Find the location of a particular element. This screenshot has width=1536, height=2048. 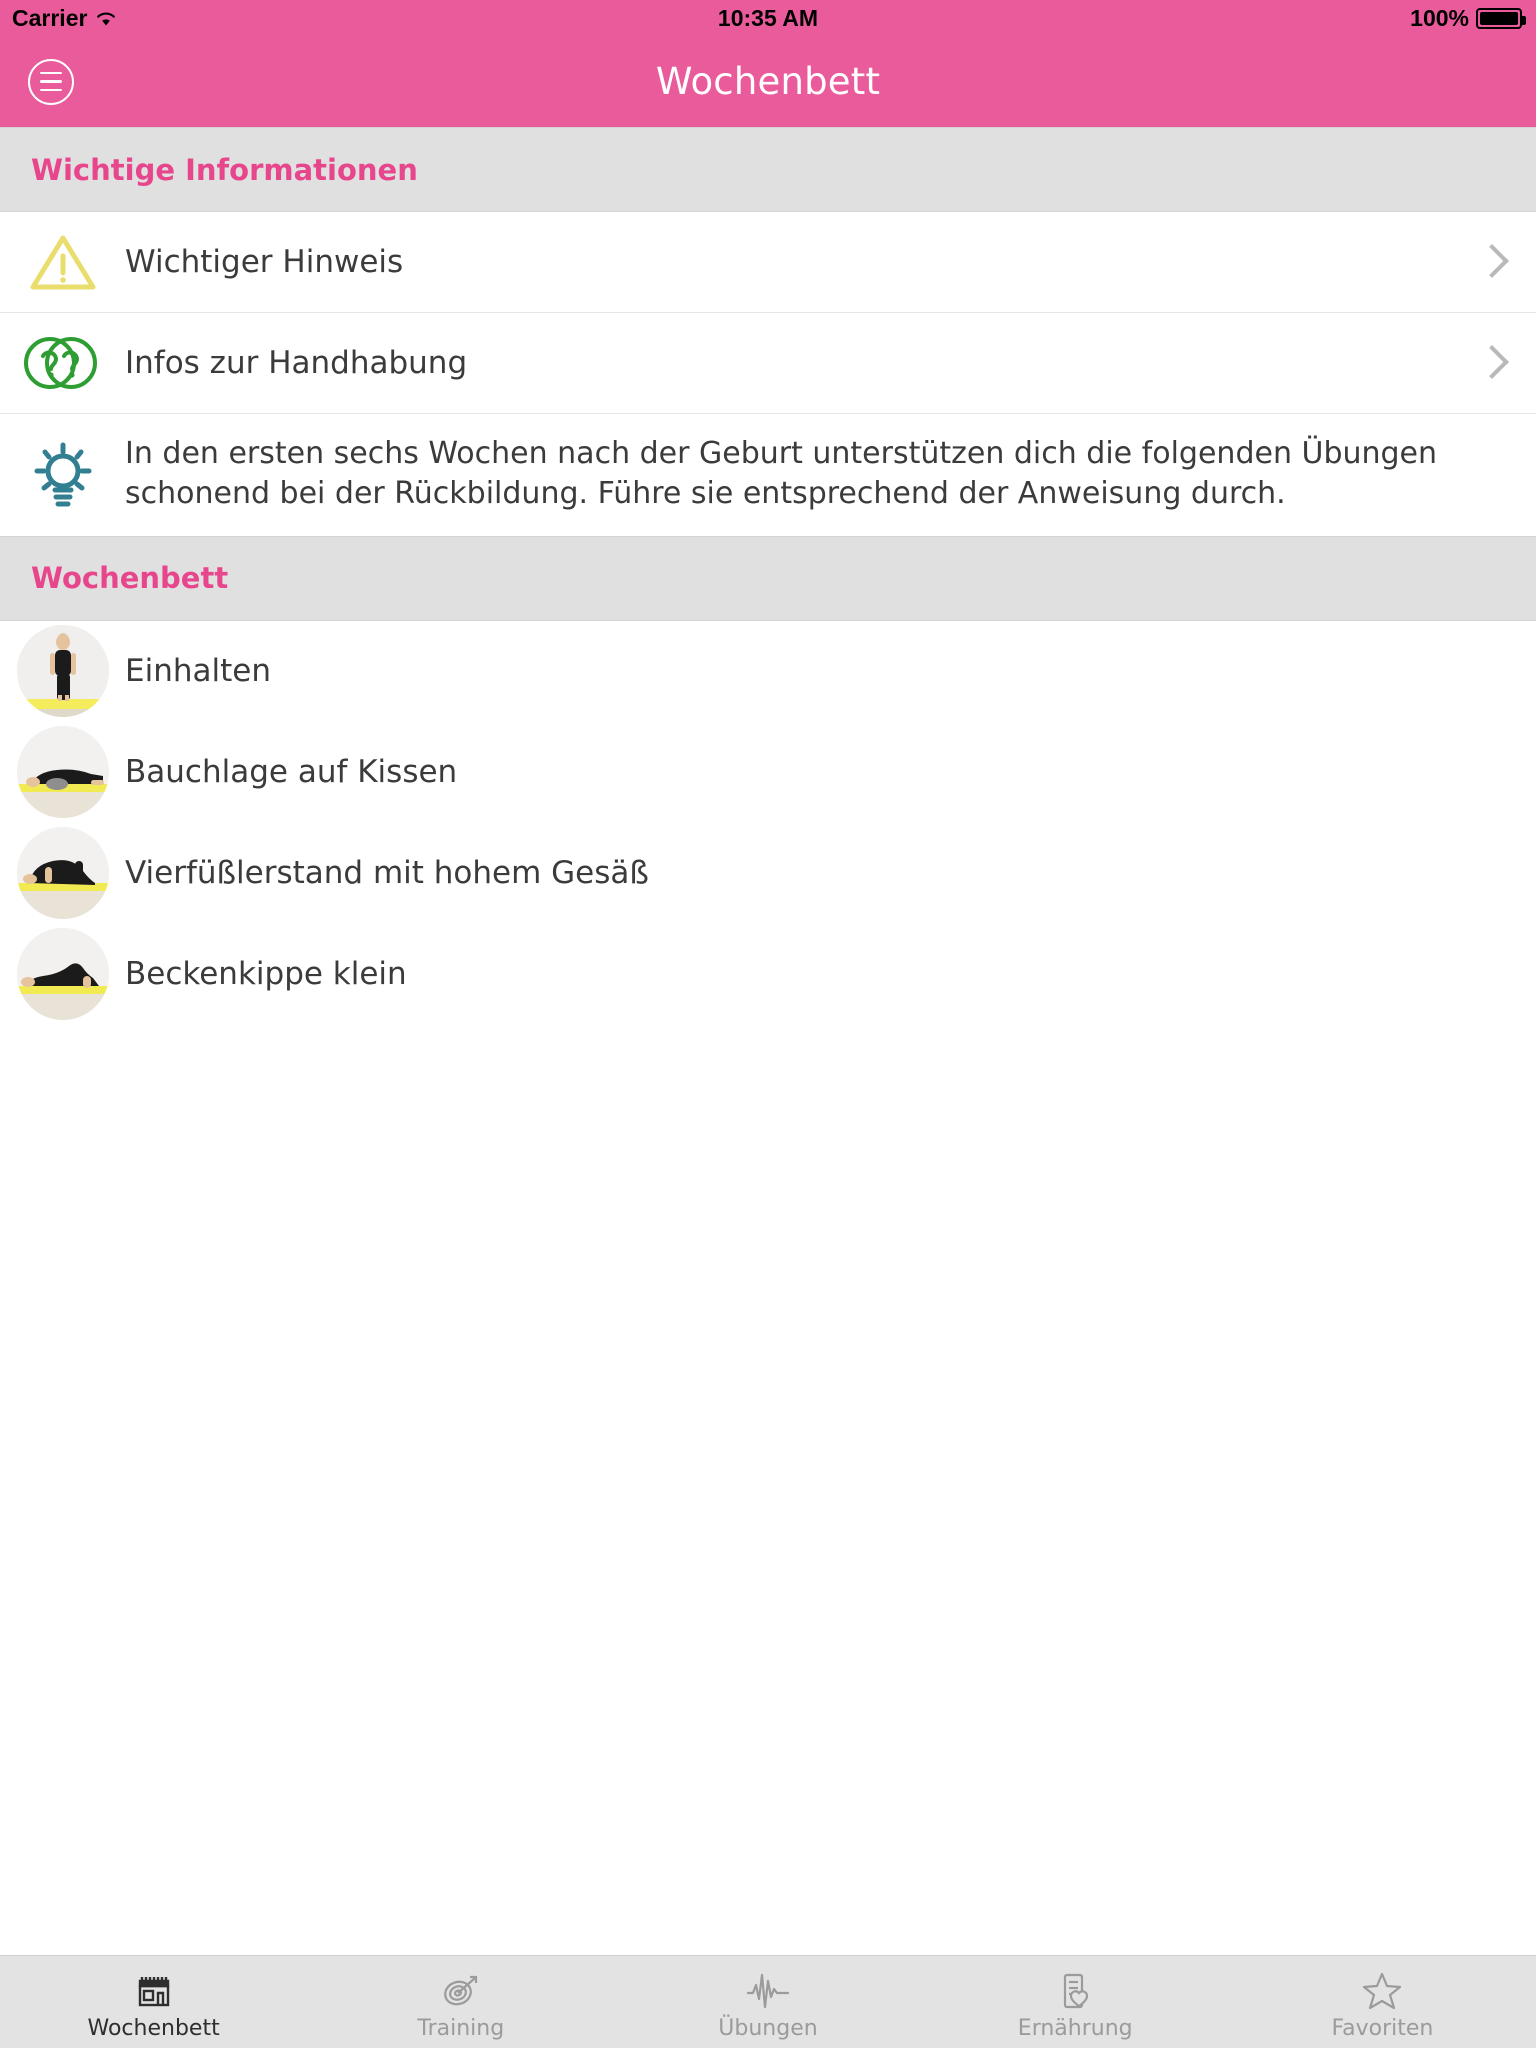

page-title: Wochenbett is located at coordinates (768, 81).